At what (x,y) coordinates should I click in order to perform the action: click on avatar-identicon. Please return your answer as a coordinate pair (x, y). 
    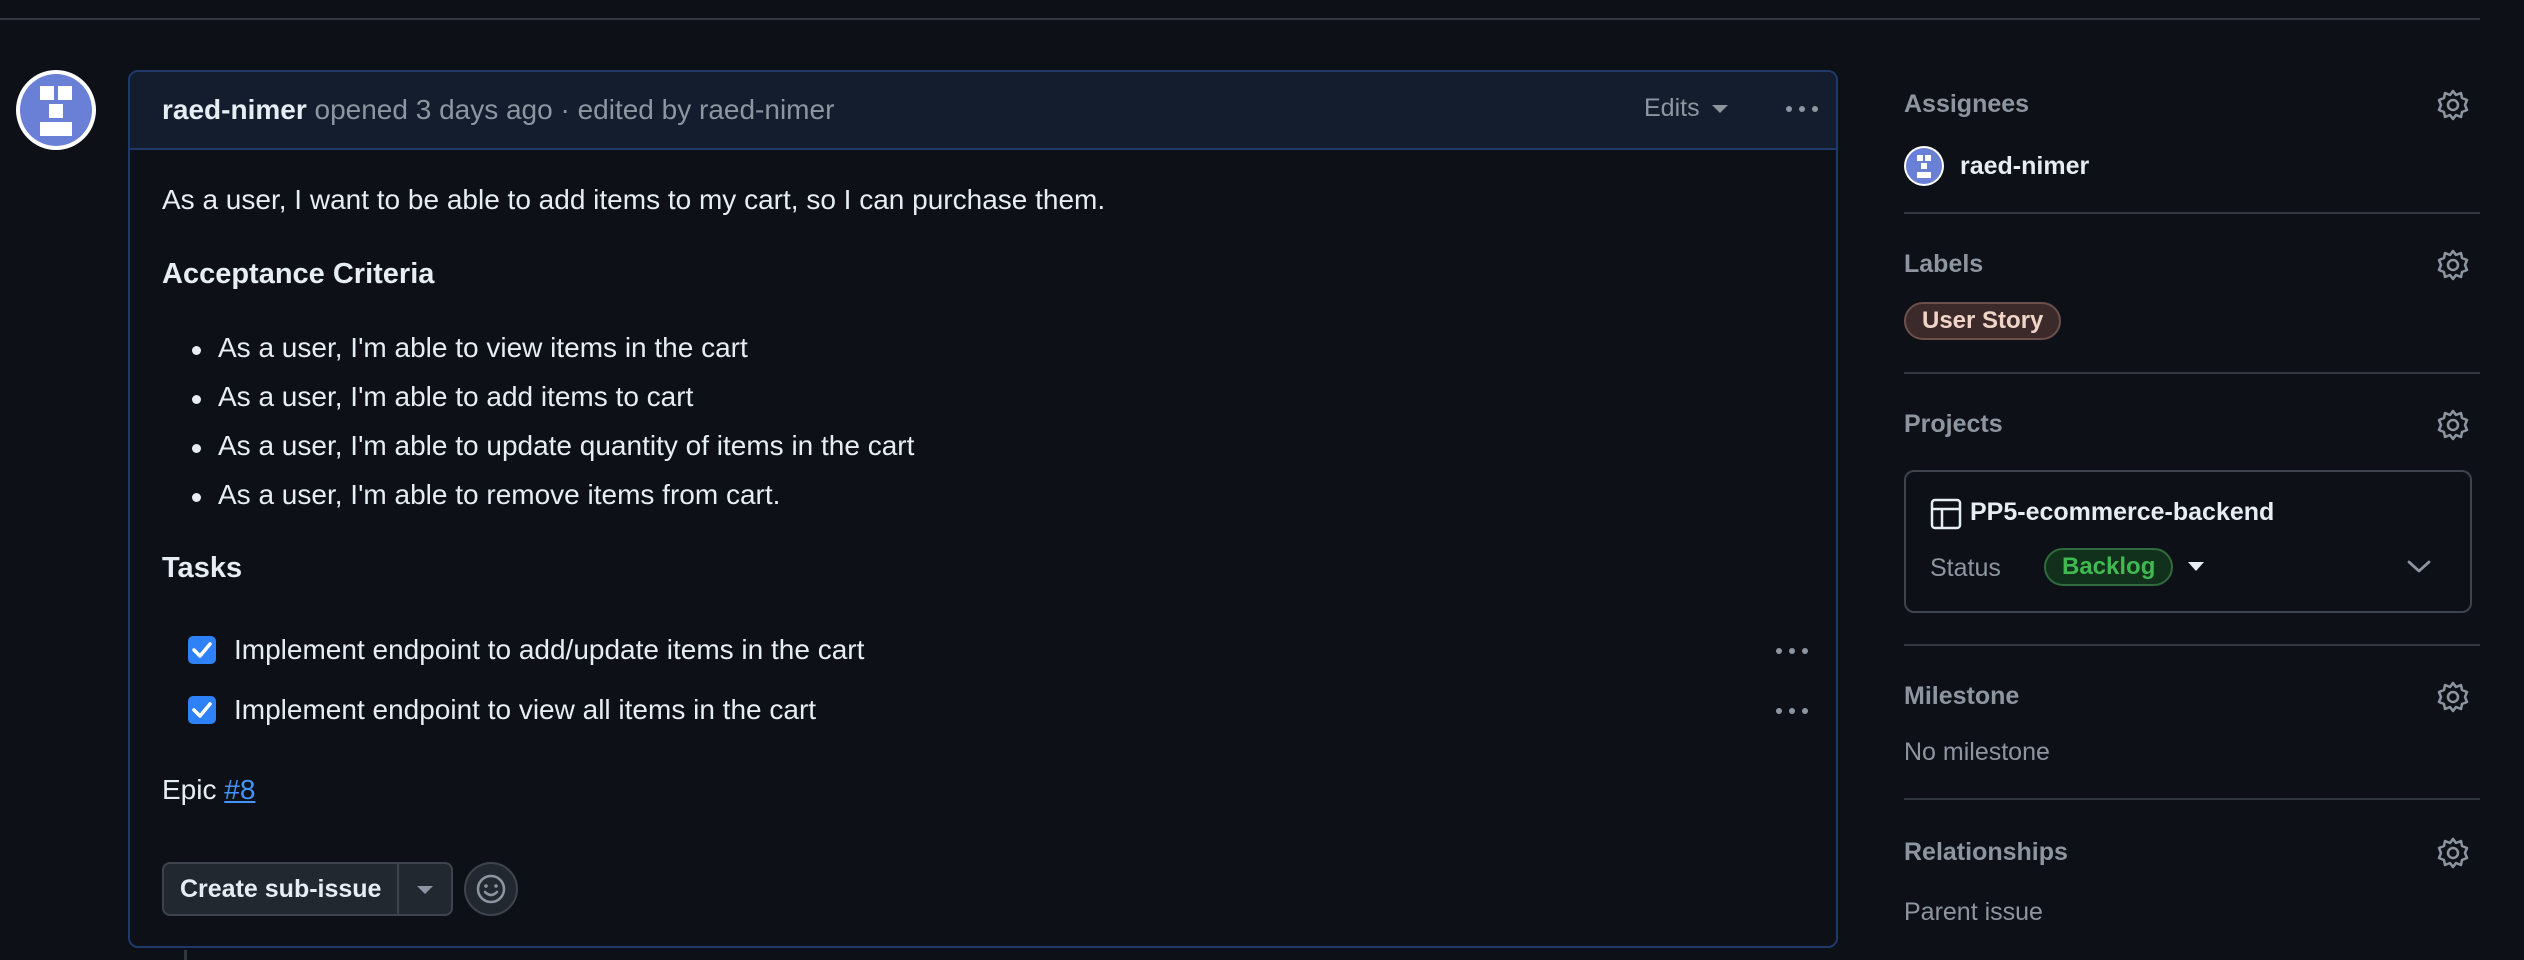
    Looking at the image, I should click on (56, 110).